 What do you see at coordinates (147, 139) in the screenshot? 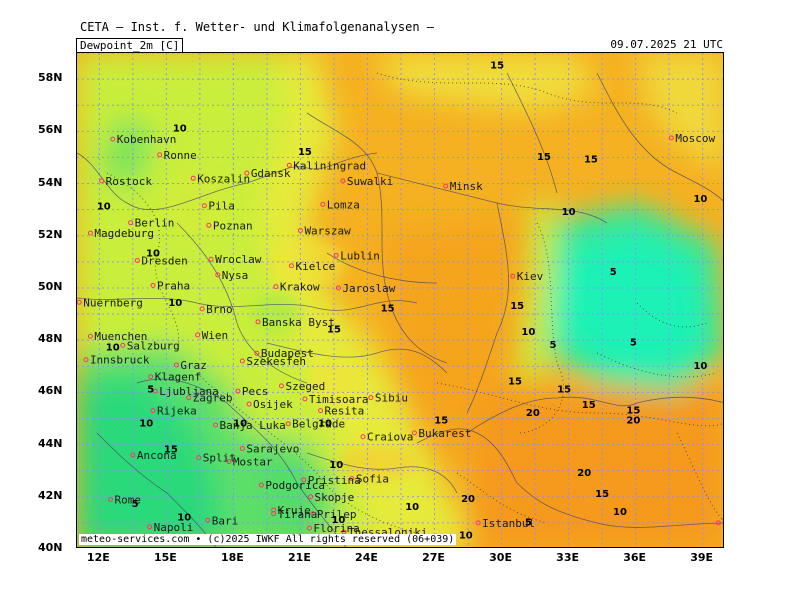
I see `city-label: Kobenhavn` at bounding box center [147, 139].